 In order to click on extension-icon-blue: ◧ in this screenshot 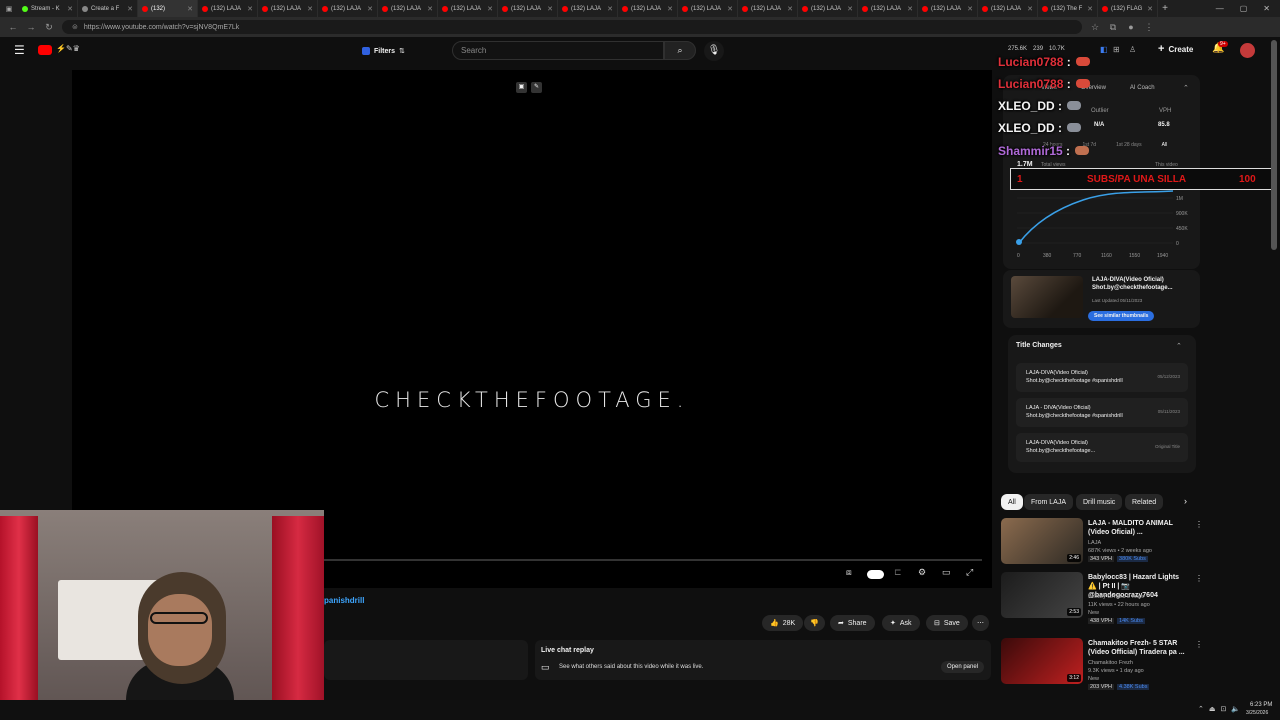, I will do `click(1104, 49)`.